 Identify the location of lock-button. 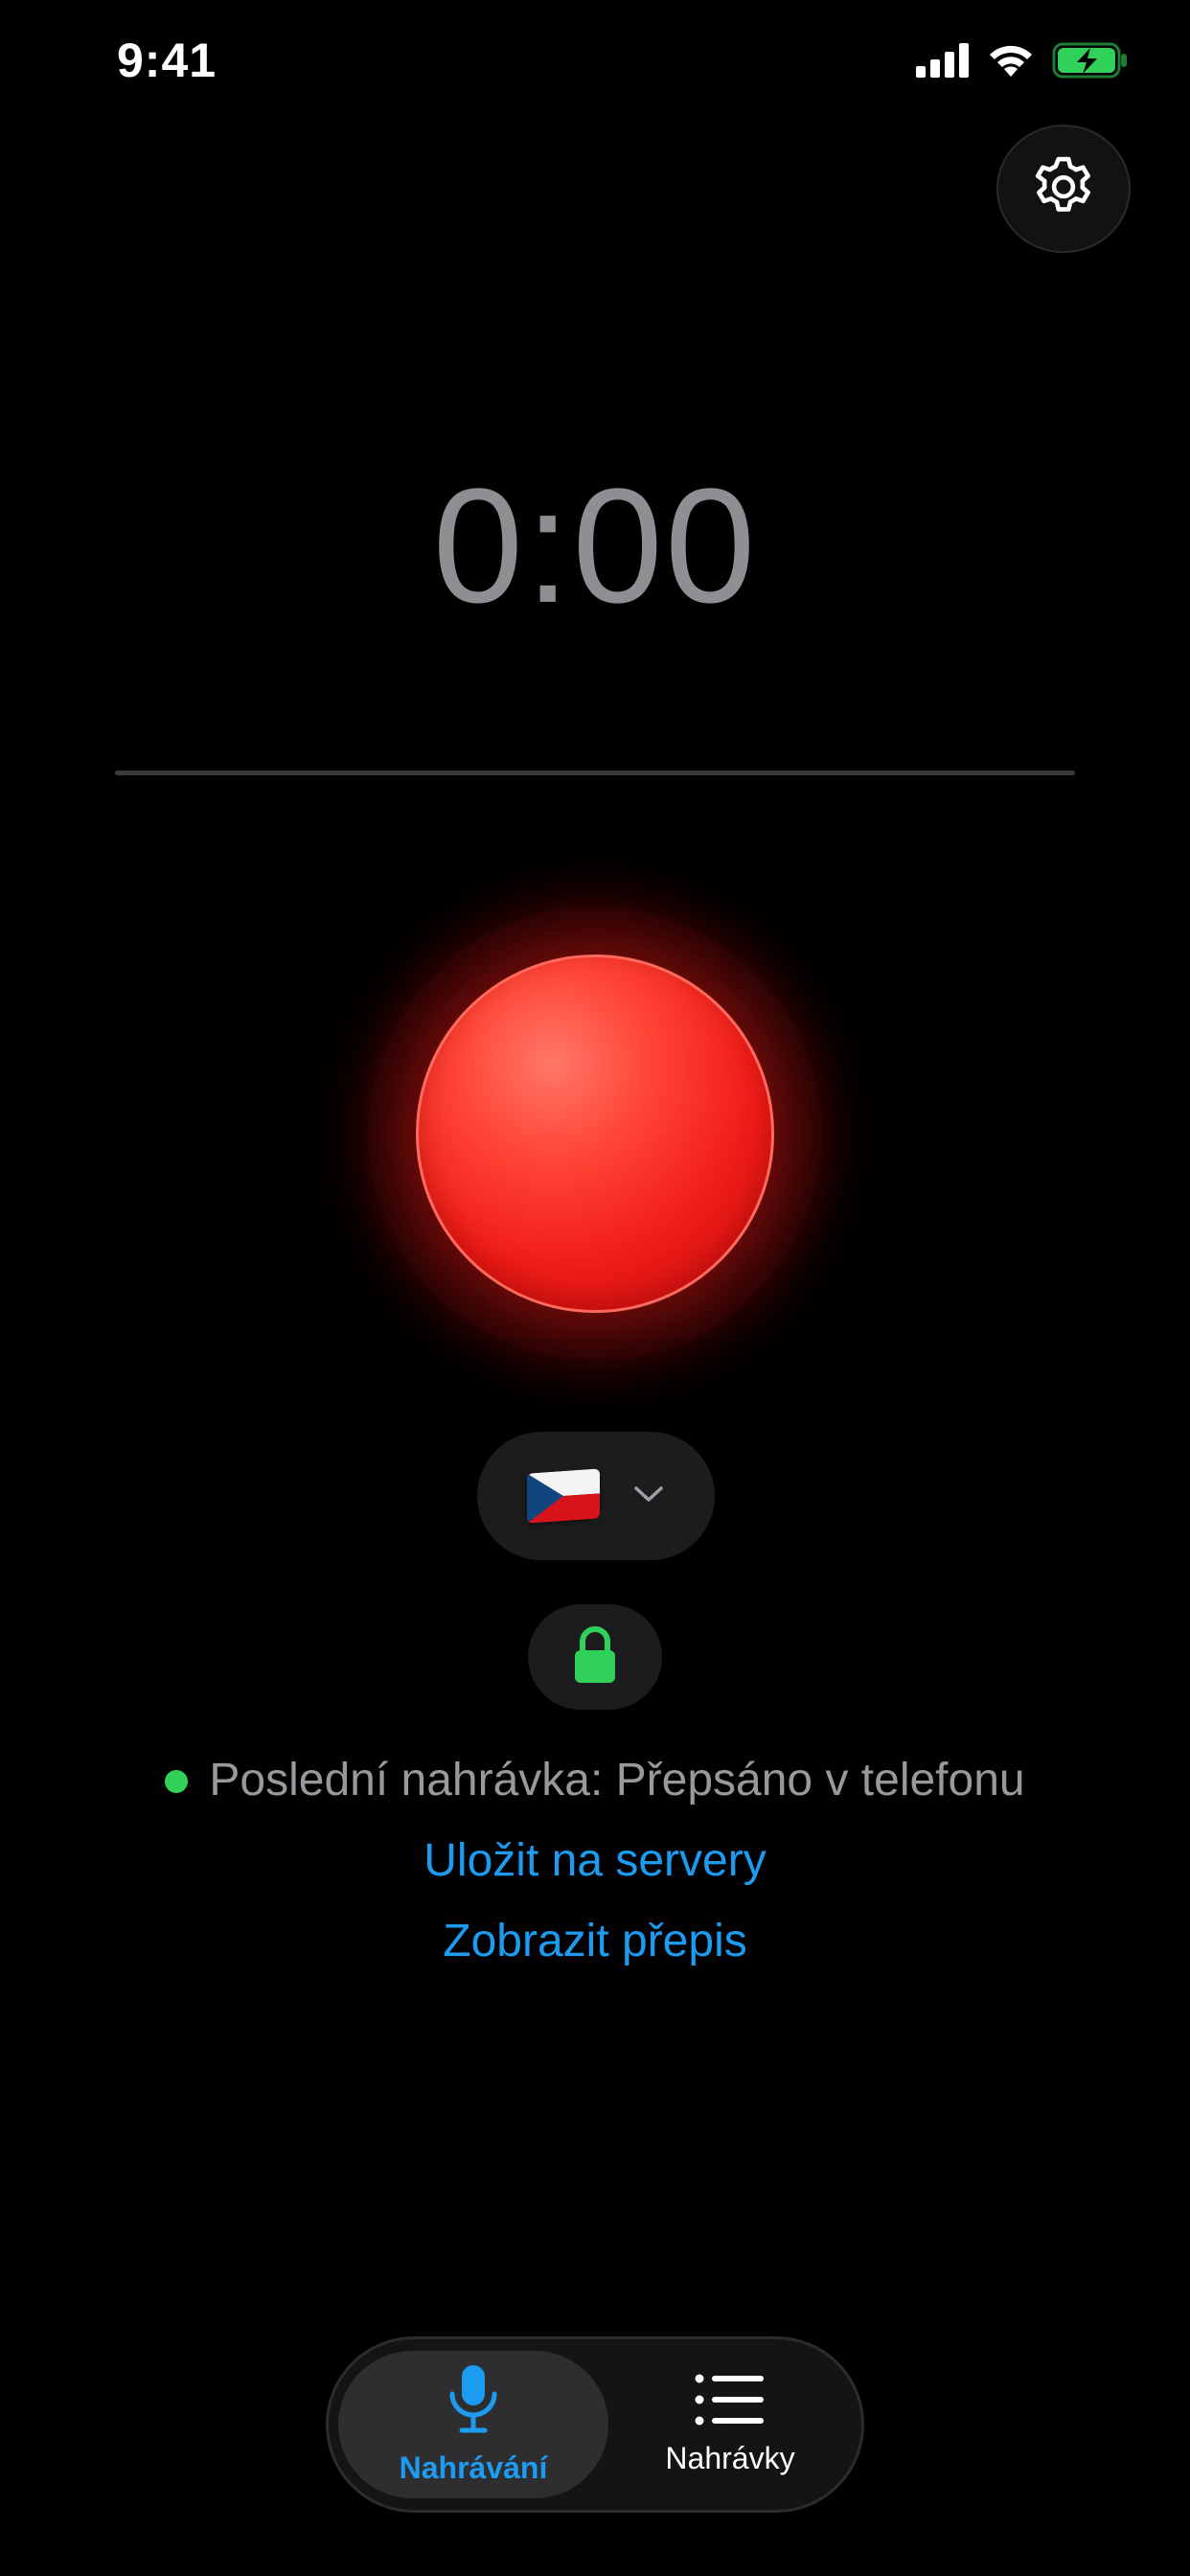
(595, 1657).